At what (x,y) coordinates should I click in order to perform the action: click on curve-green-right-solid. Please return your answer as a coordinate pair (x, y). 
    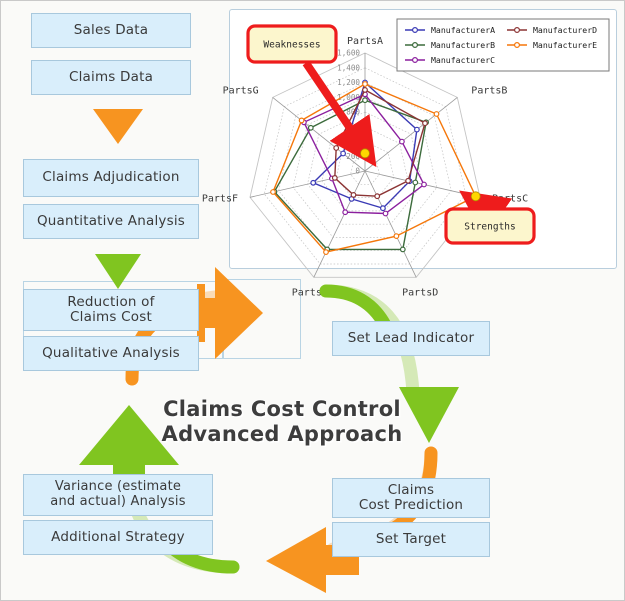
    Looking at the image, I should click on (355, 308).